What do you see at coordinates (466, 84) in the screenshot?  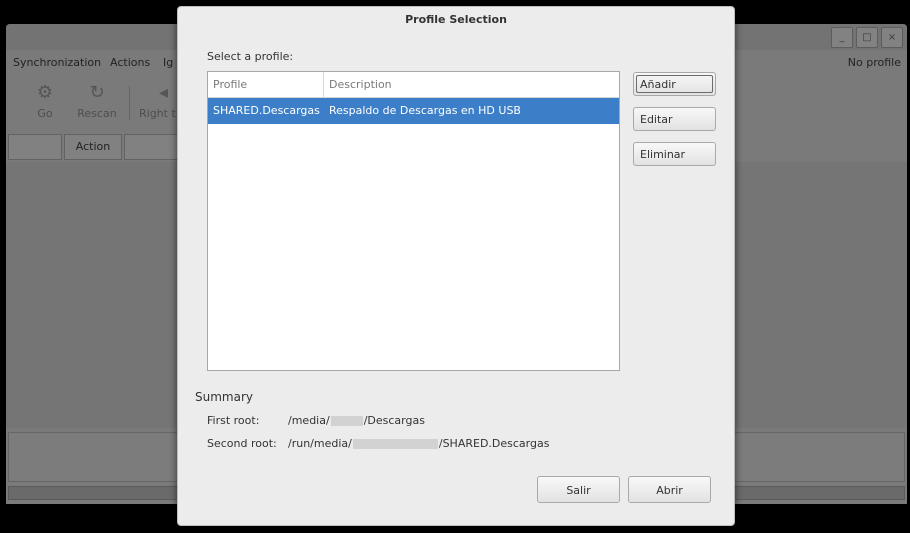 I see `column-header-description: Description` at bounding box center [466, 84].